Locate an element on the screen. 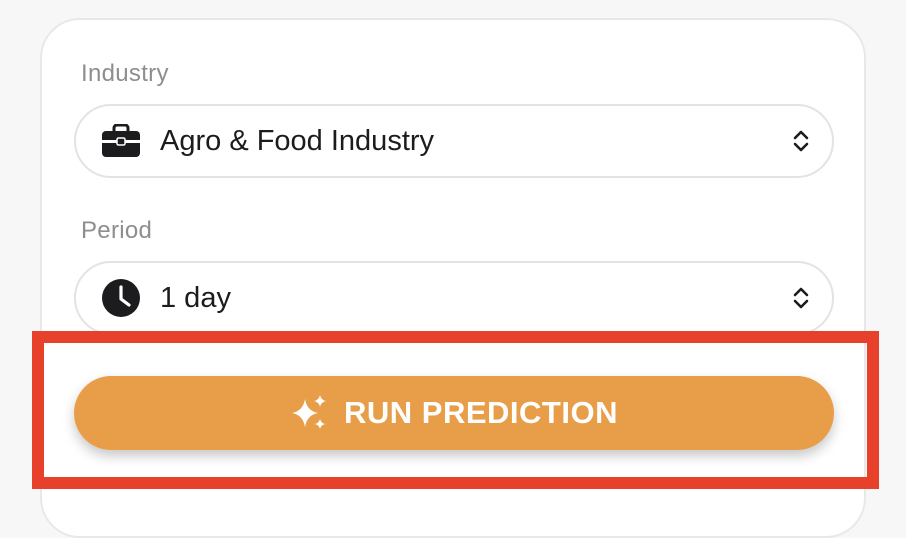  briefcase-icon is located at coordinates (121, 141).